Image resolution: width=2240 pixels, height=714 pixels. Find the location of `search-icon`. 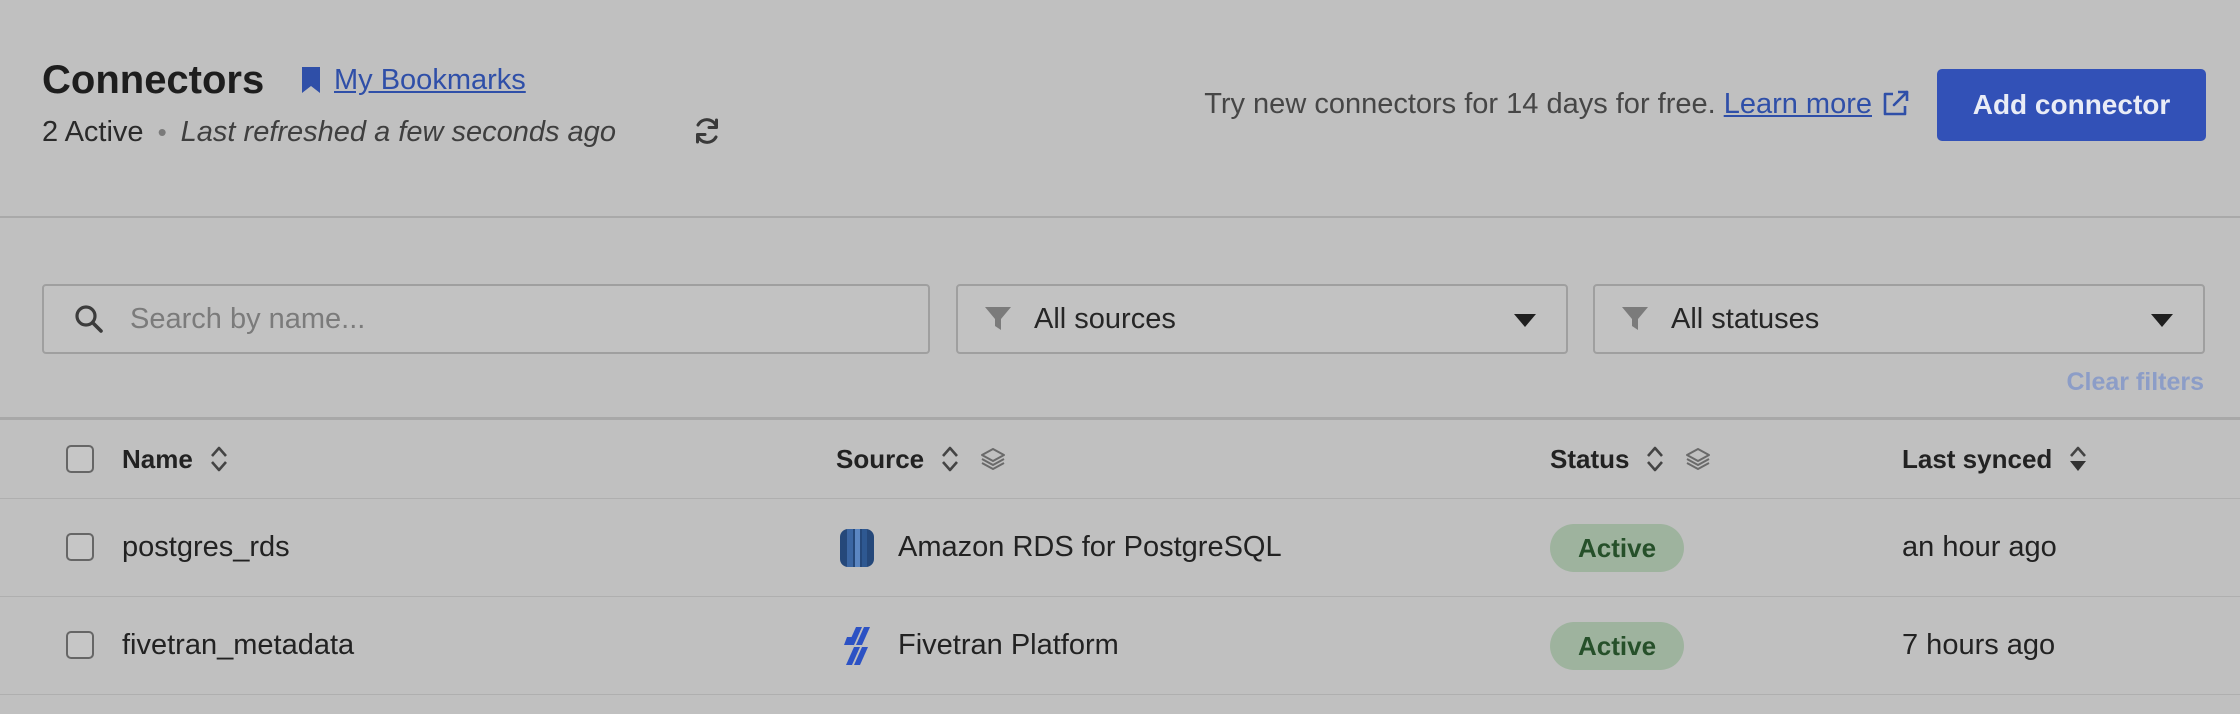

search-icon is located at coordinates (89, 319).